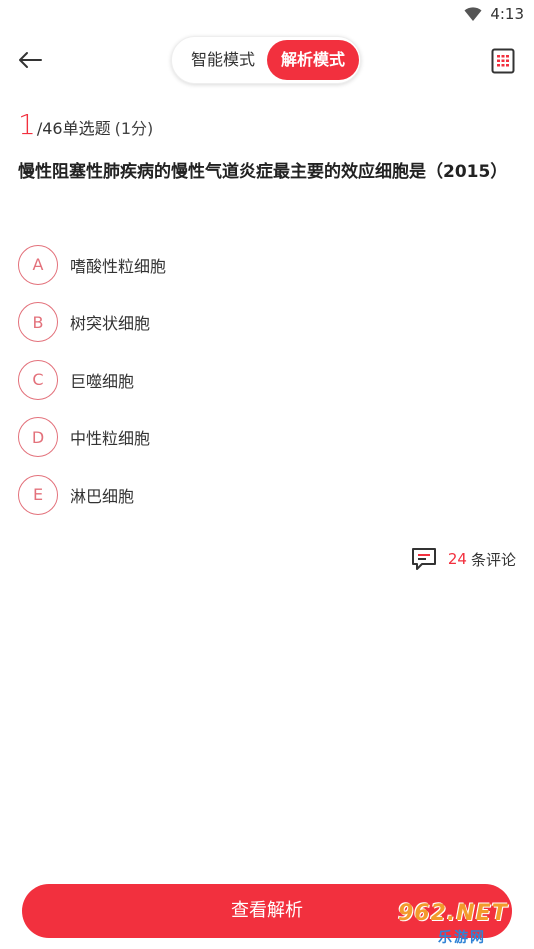 The image size is (534, 949). I want to click on arrow-left-icon, so click(30, 60).